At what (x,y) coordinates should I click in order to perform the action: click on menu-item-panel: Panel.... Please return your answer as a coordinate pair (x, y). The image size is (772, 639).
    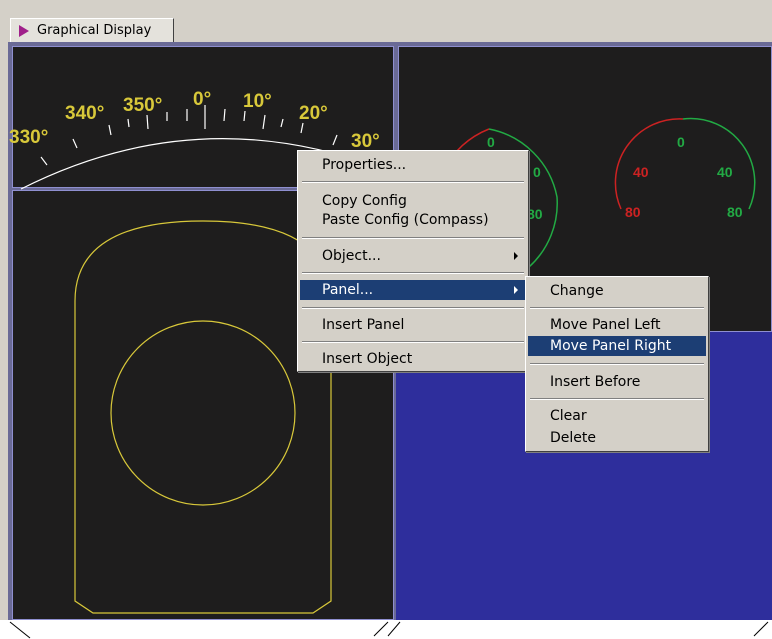
    Looking at the image, I should click on (413, 290).